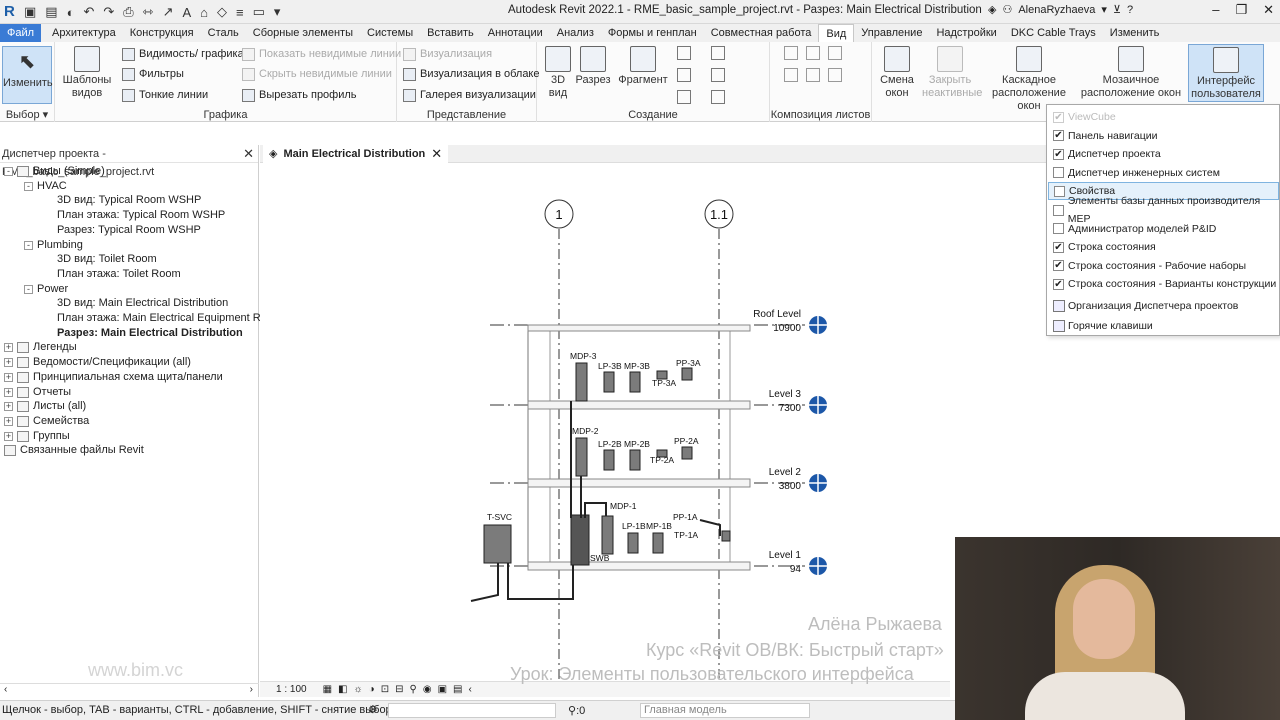 Image resolution: width=1280 pixels, height=720 pixels. Describe the element at coordinates (27, 75) in the screenshot. I see `modify-button: ⬉ Изменить` at that location.